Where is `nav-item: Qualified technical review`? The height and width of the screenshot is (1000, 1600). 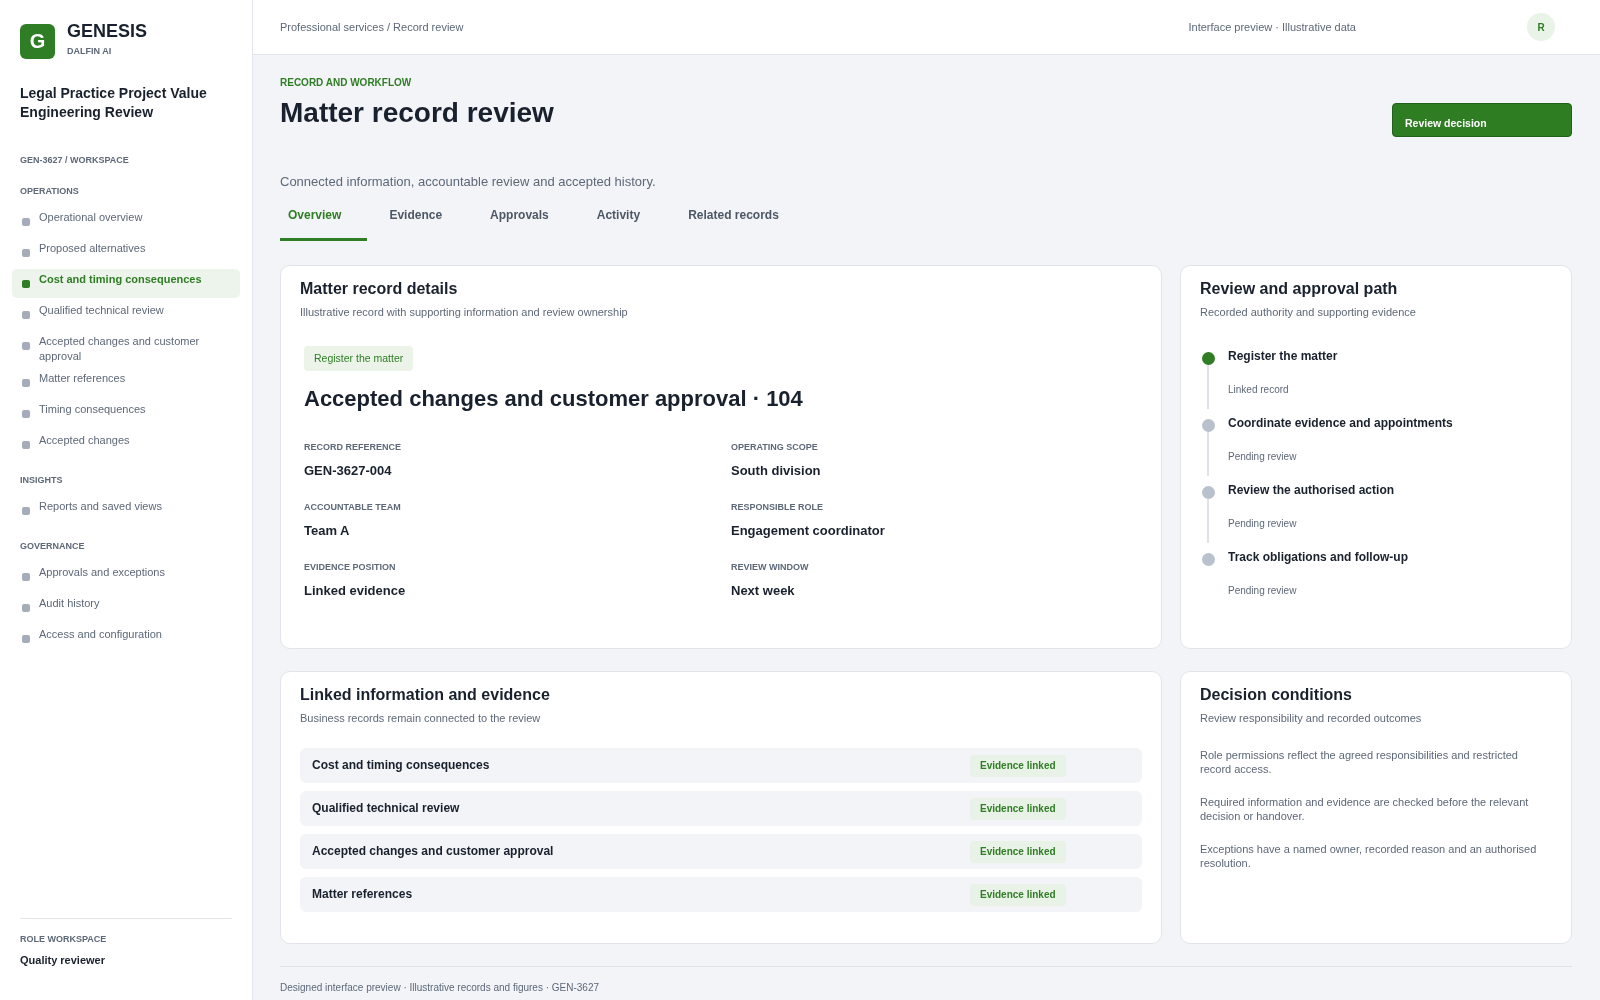 nav-item: Qualified technical review is located at coordinates (126, 314).